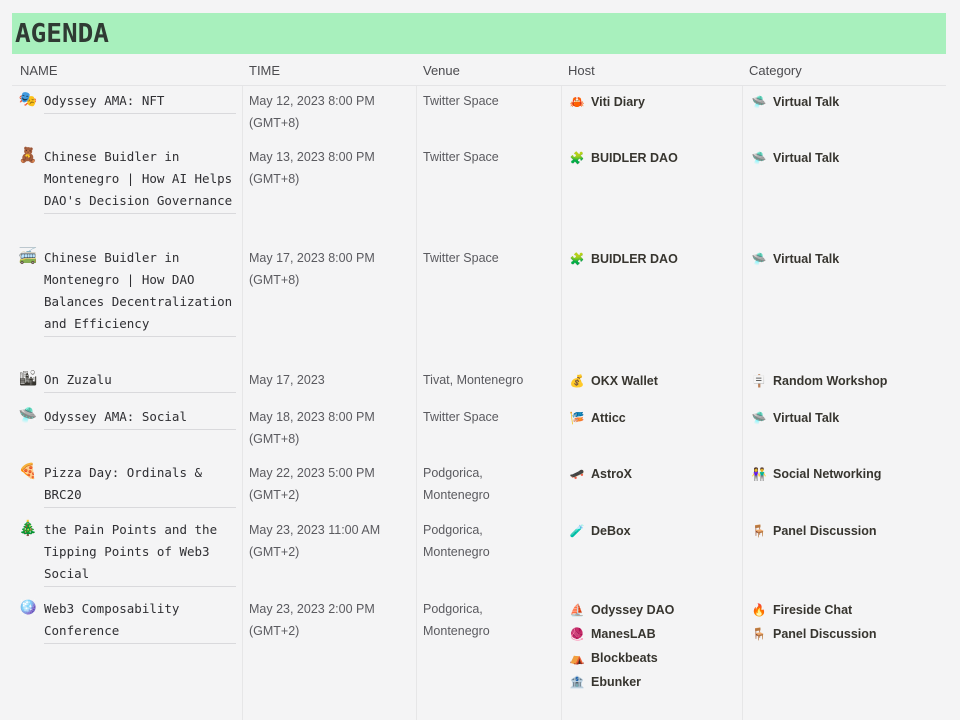  I want to click on row-icon: 🧸, so click(28, 155).